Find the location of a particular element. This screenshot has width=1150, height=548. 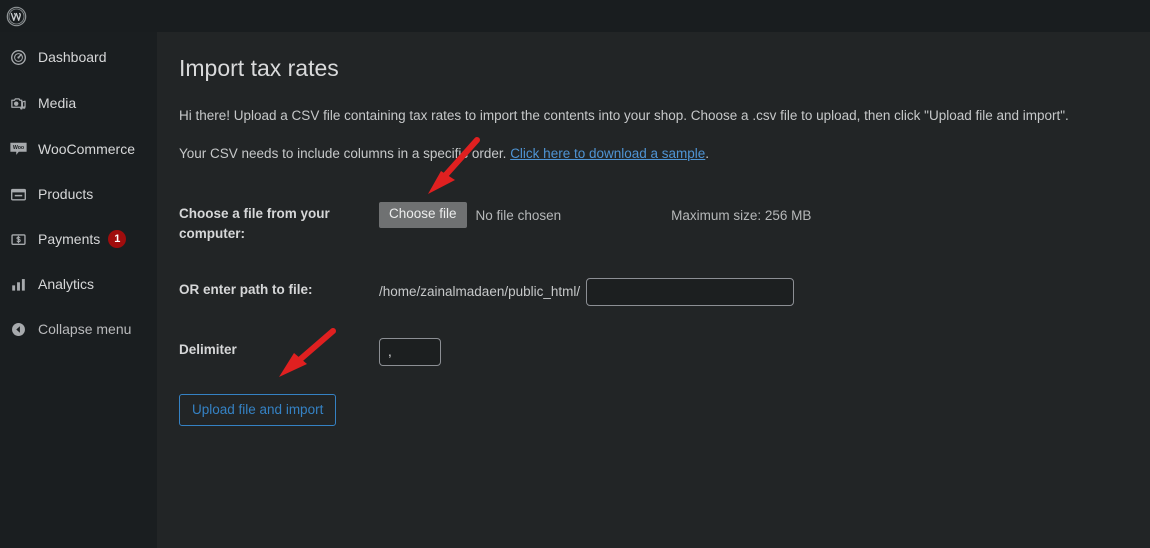

path-input-group: /home/zainalmadaen/public_html/ is located at coordinates (754, 291).